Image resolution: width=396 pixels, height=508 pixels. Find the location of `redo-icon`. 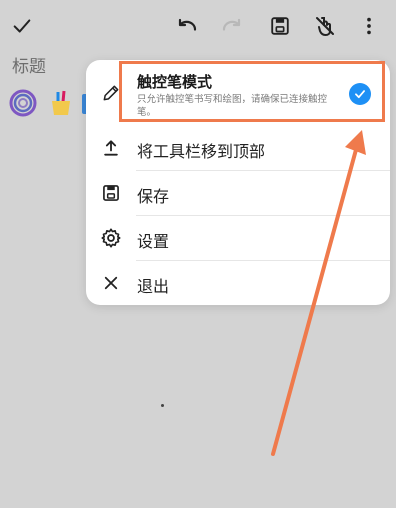

redo-icon is located at coordinates (231, 24).